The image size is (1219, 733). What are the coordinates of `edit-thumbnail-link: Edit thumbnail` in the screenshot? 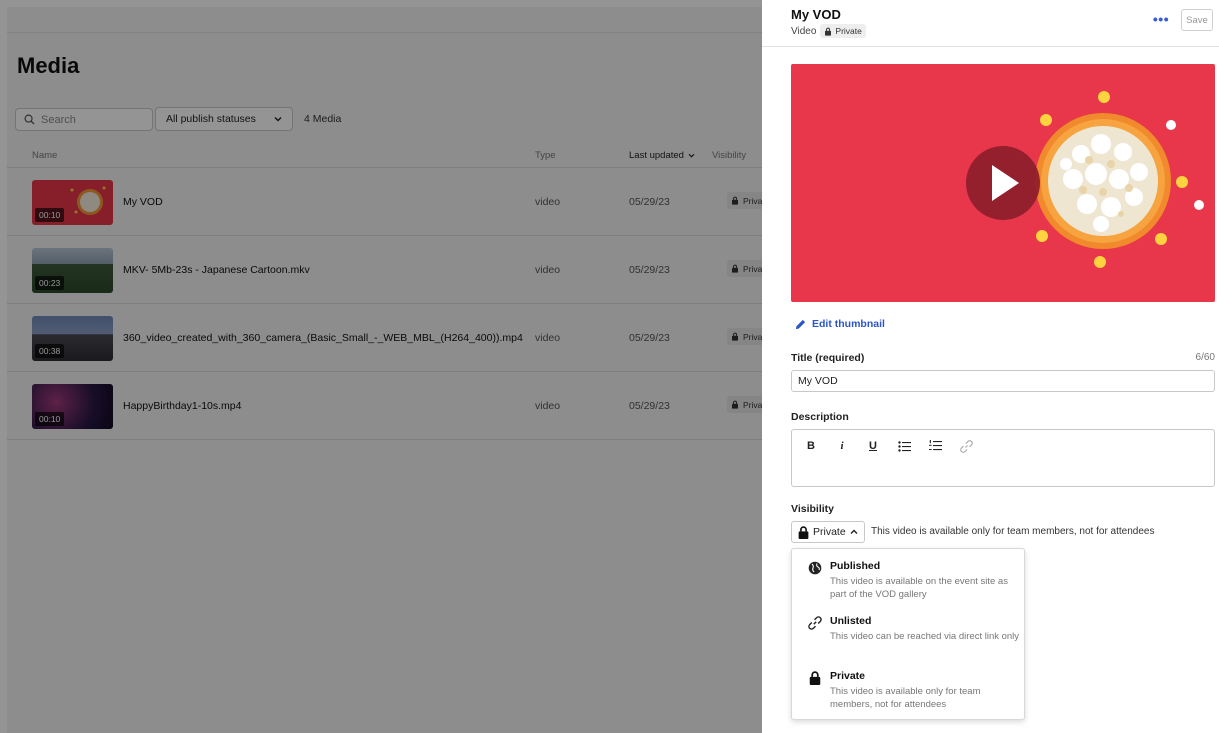 It's located at (840, 324).